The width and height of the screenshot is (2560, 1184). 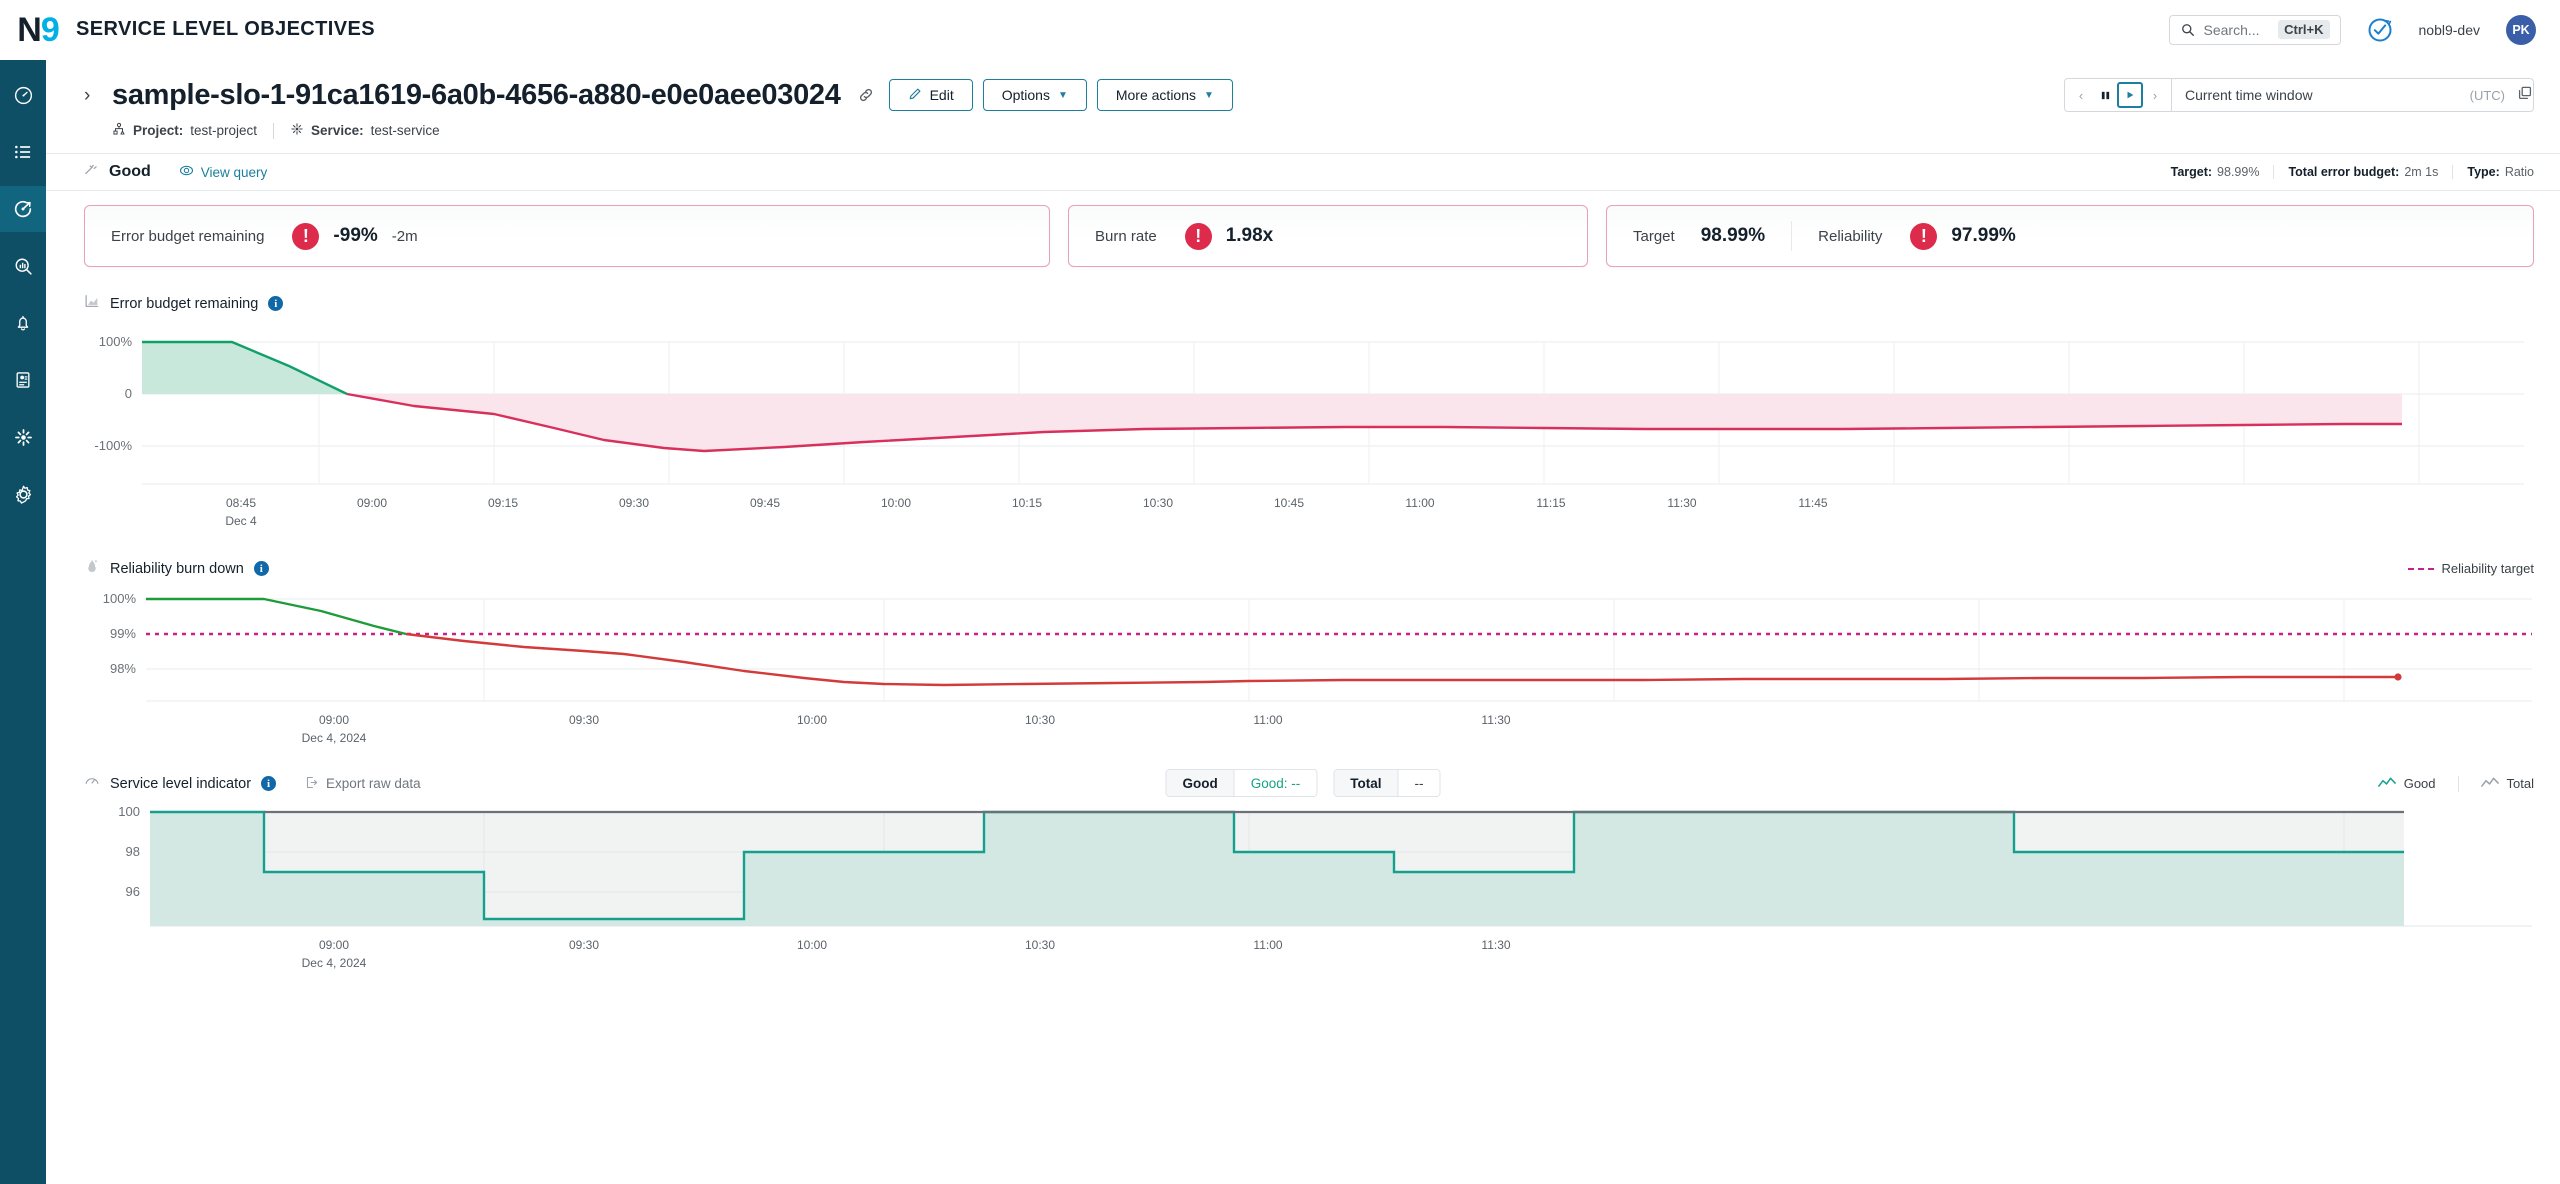 I want to click on sidebar-item-catalog, so click(x=23, y=152).